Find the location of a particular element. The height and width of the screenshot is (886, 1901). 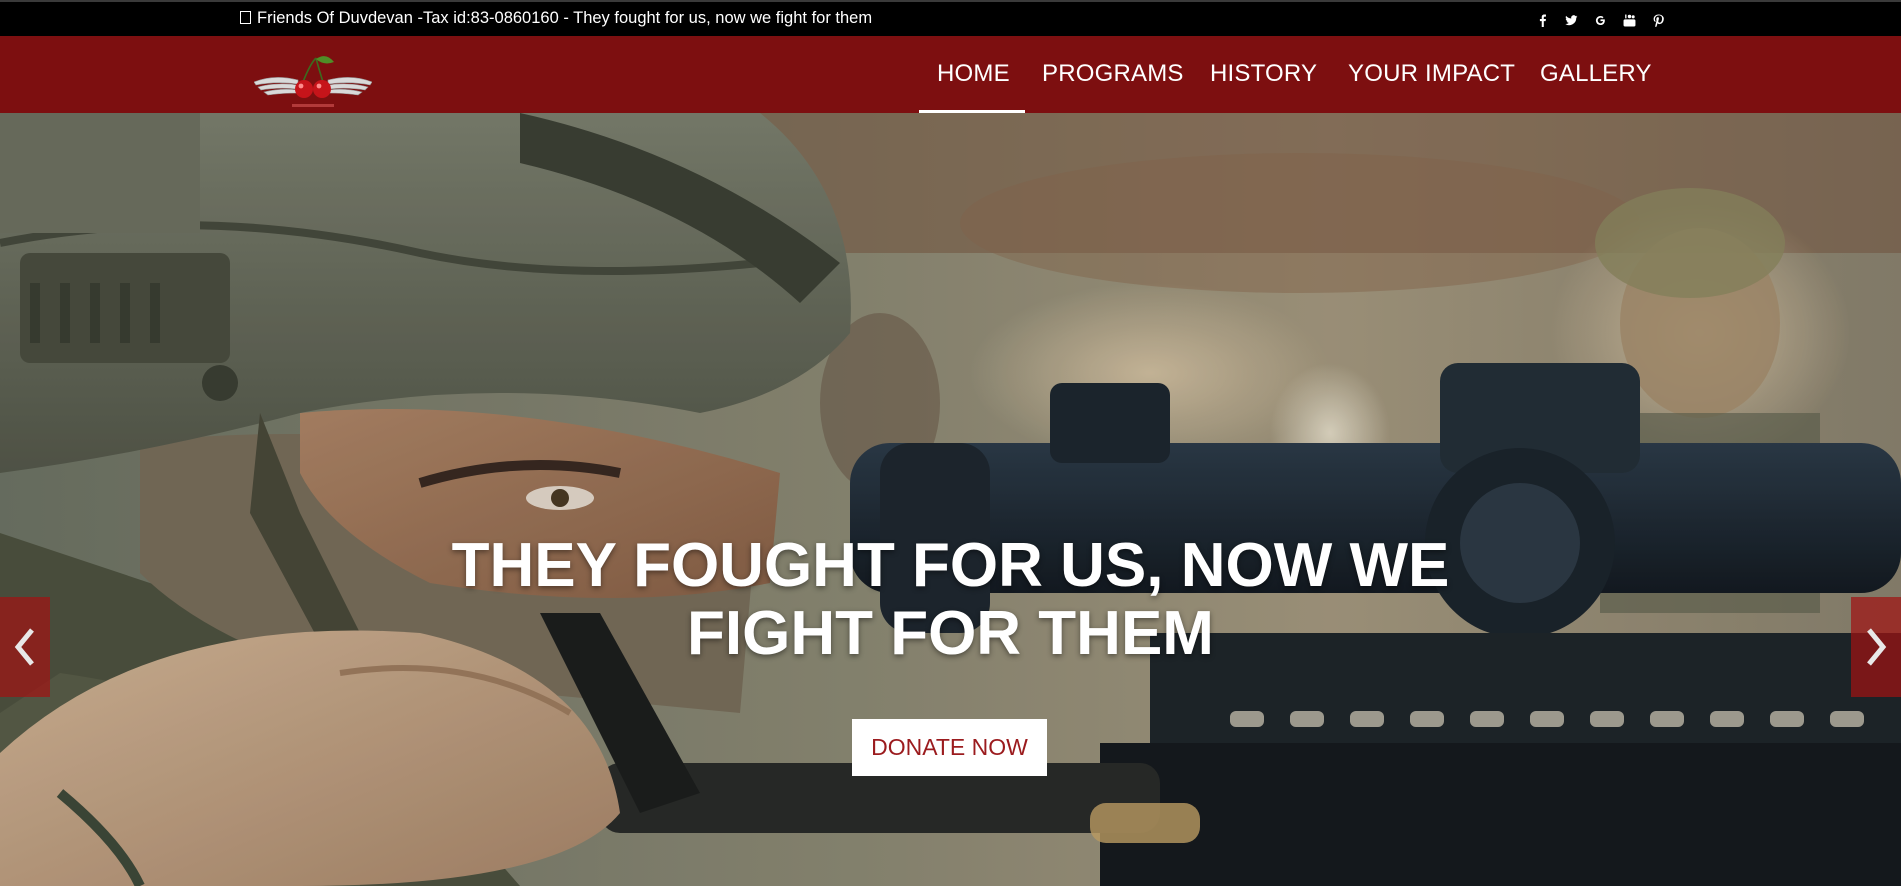

nav-item-programs: PROGRAMS is located at coordinates (1113, 74).